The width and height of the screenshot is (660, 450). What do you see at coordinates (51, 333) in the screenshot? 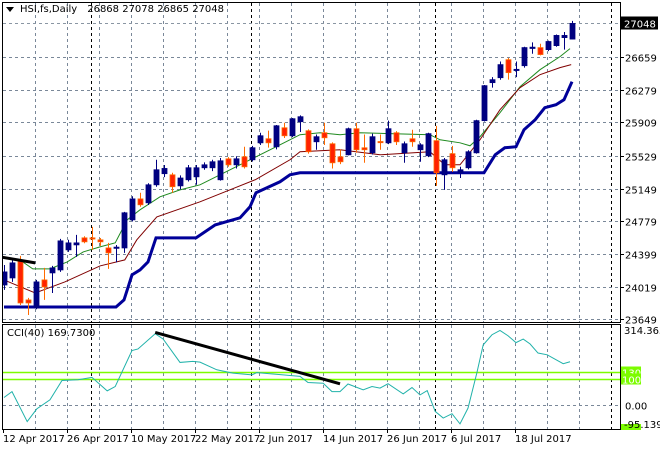
I see `cci-title: CCI(40) 169.7300` at bounding box center [51, 333].